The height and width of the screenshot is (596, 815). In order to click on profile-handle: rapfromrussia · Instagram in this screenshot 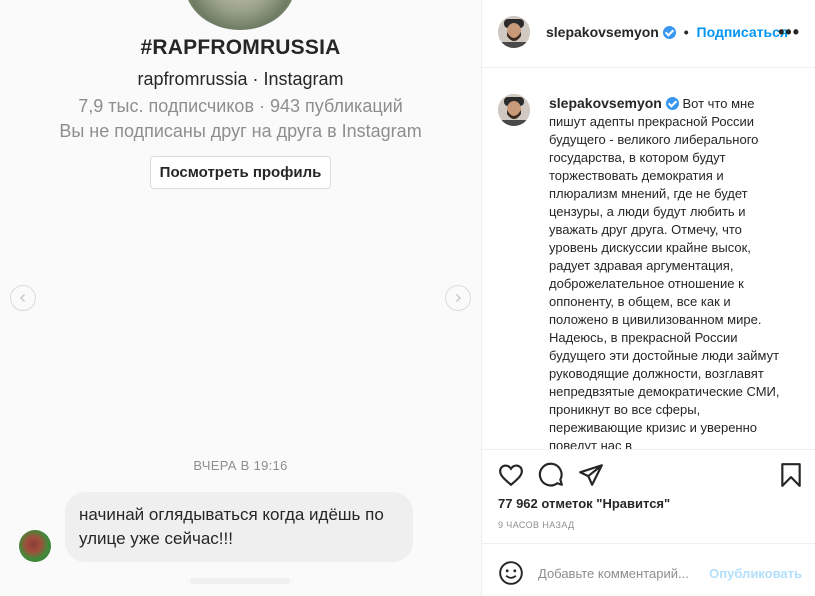, I will do `click(240, 79)`.